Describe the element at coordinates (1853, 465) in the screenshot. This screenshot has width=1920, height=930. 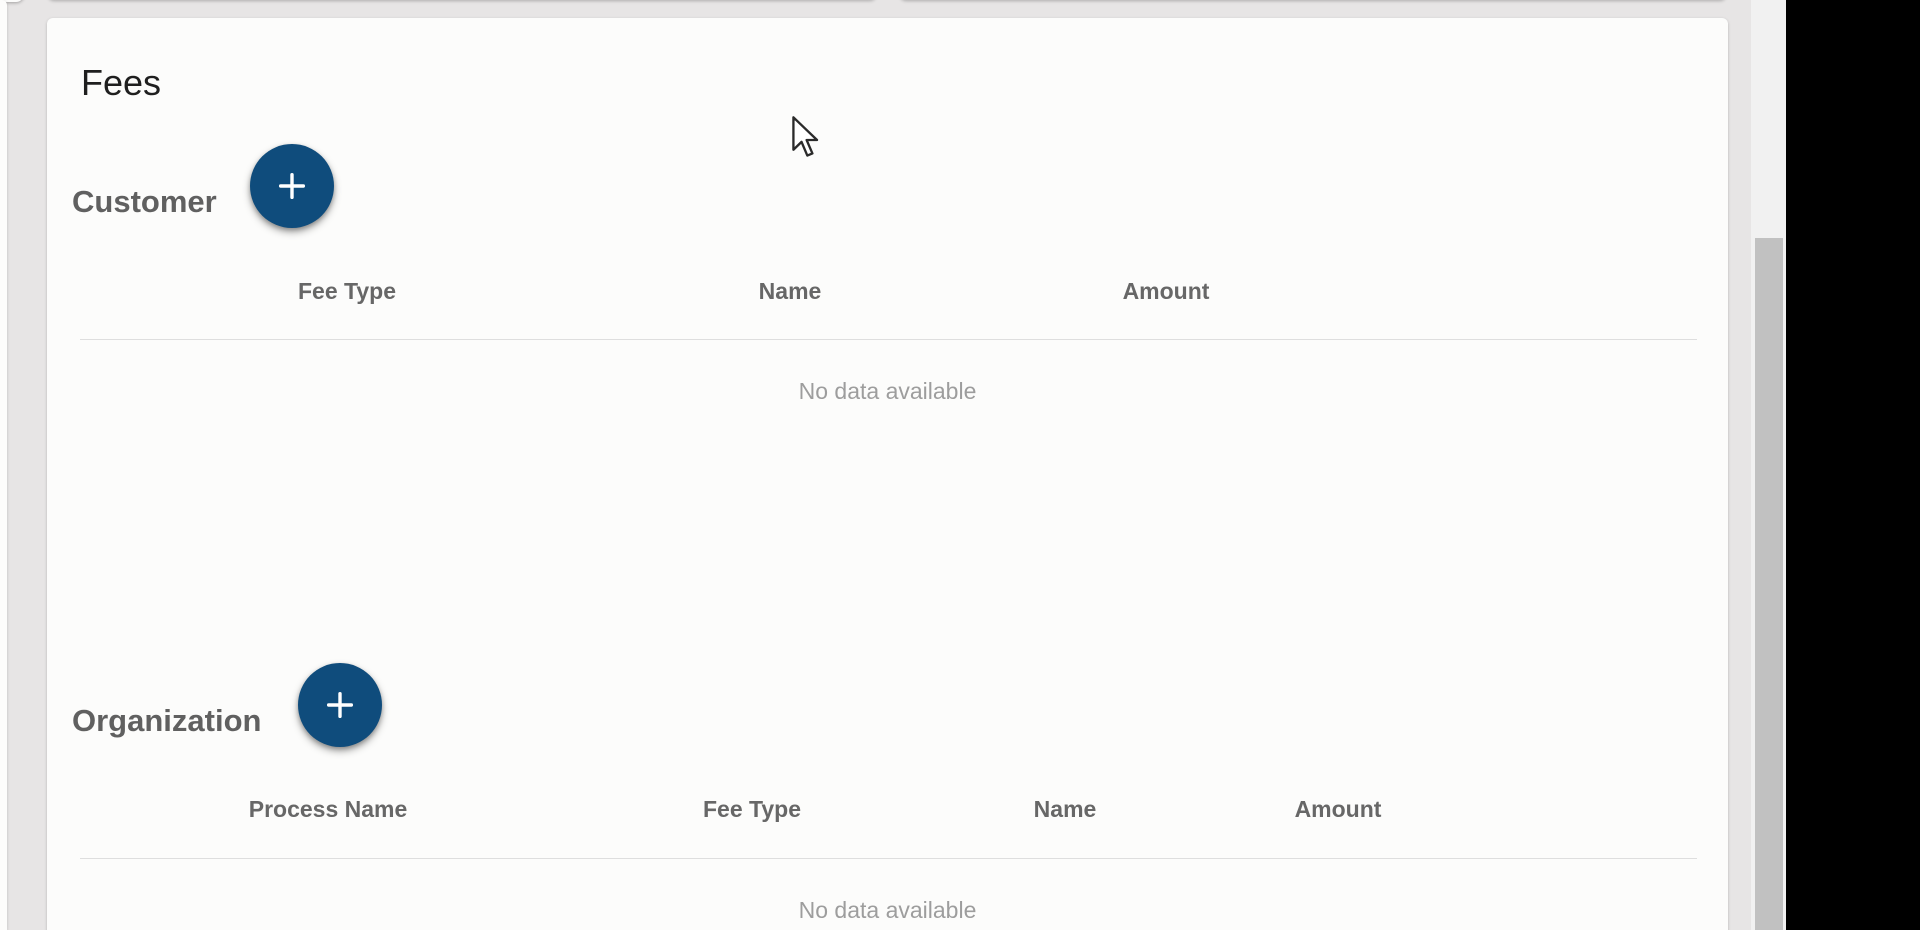
I see `black-offscreen-area` at that location.